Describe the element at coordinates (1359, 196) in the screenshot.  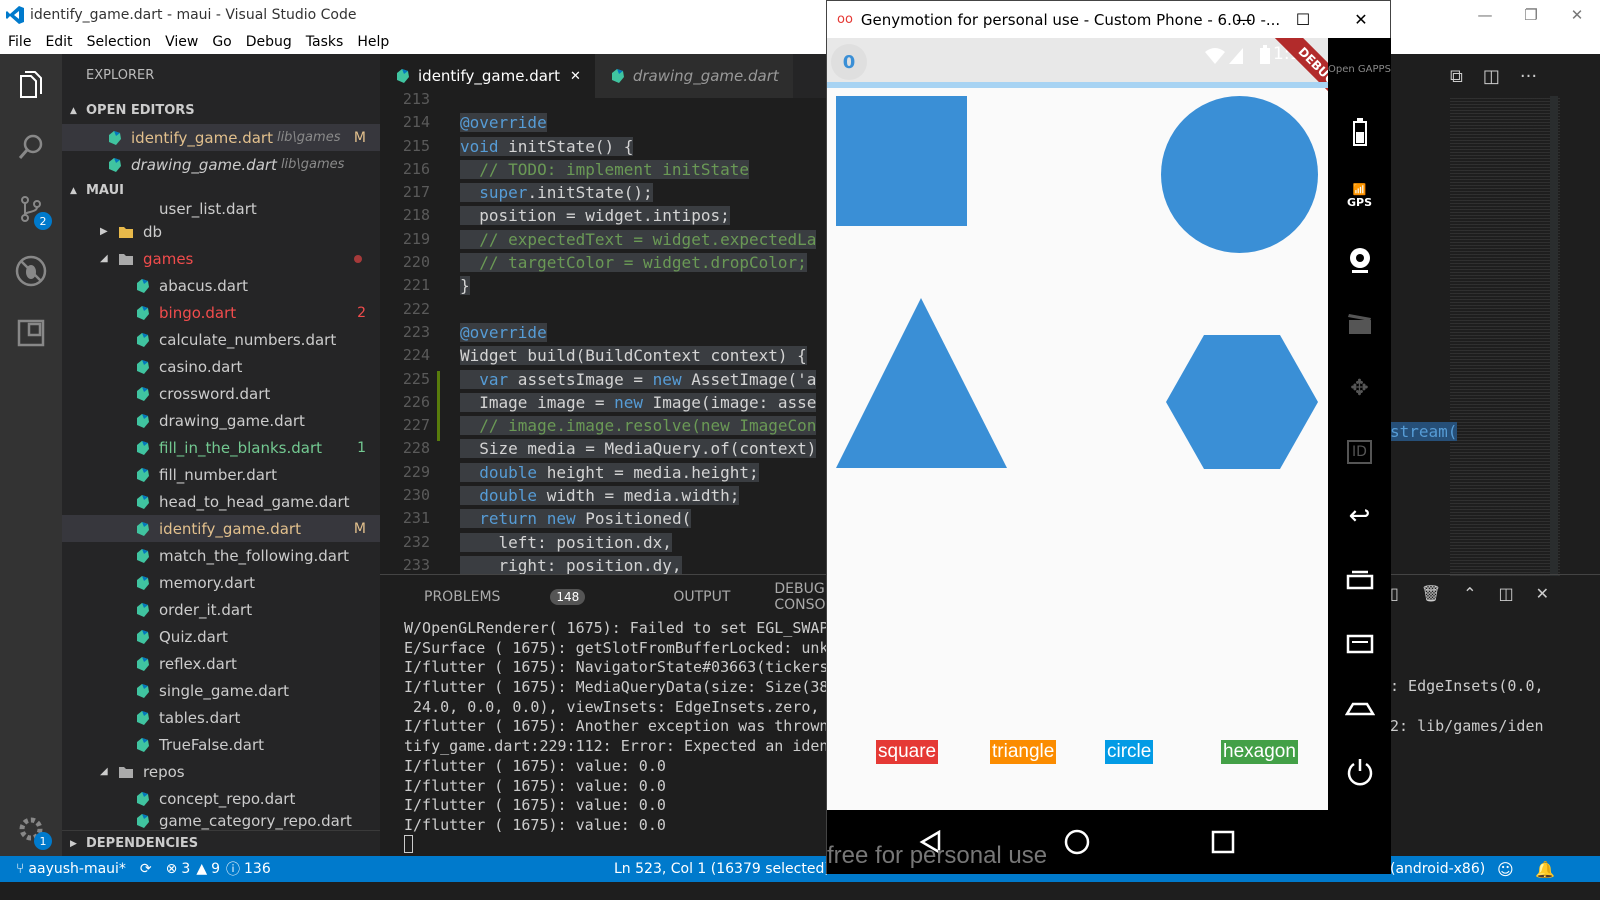
I see `gps-widget: 📶 GPS` at that location.